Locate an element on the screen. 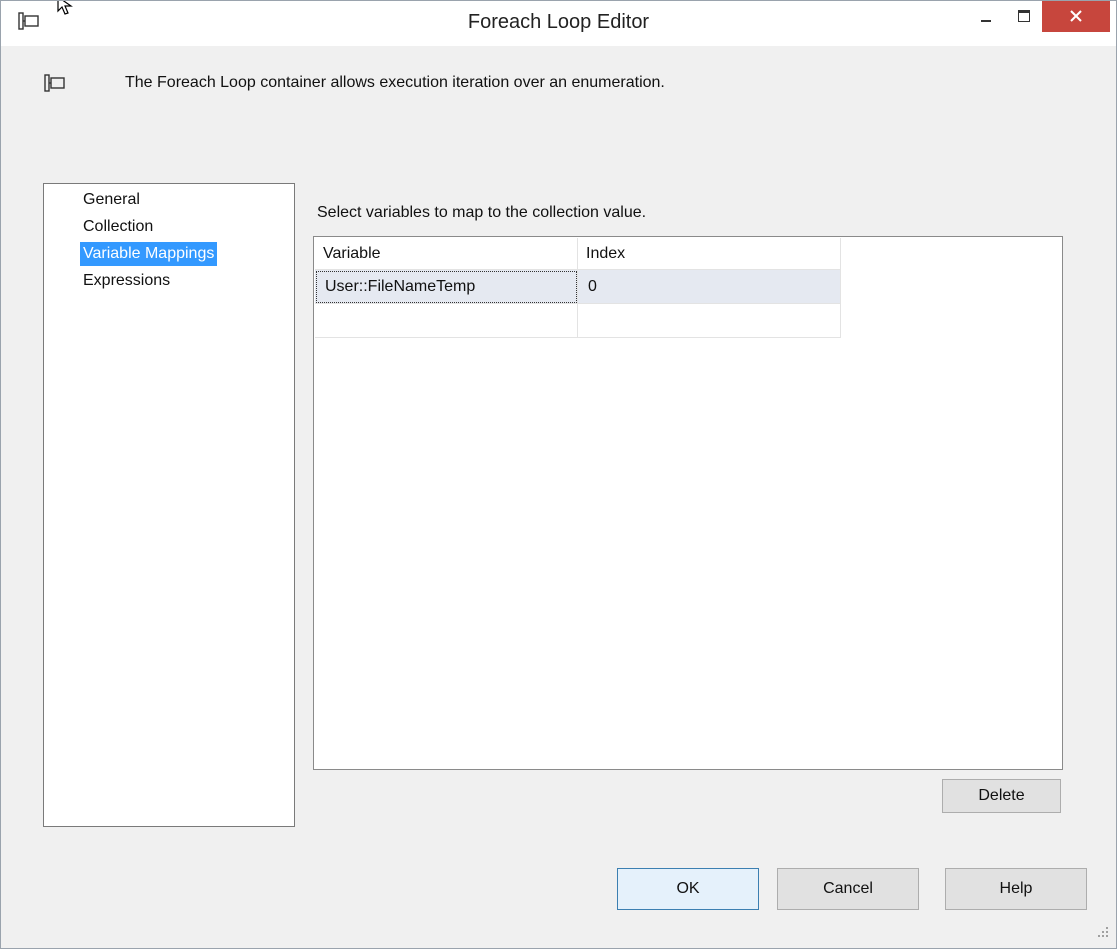 The height and width of the screenshot is (949, 1117). maximize-button is located at coordinates (1024, 16).